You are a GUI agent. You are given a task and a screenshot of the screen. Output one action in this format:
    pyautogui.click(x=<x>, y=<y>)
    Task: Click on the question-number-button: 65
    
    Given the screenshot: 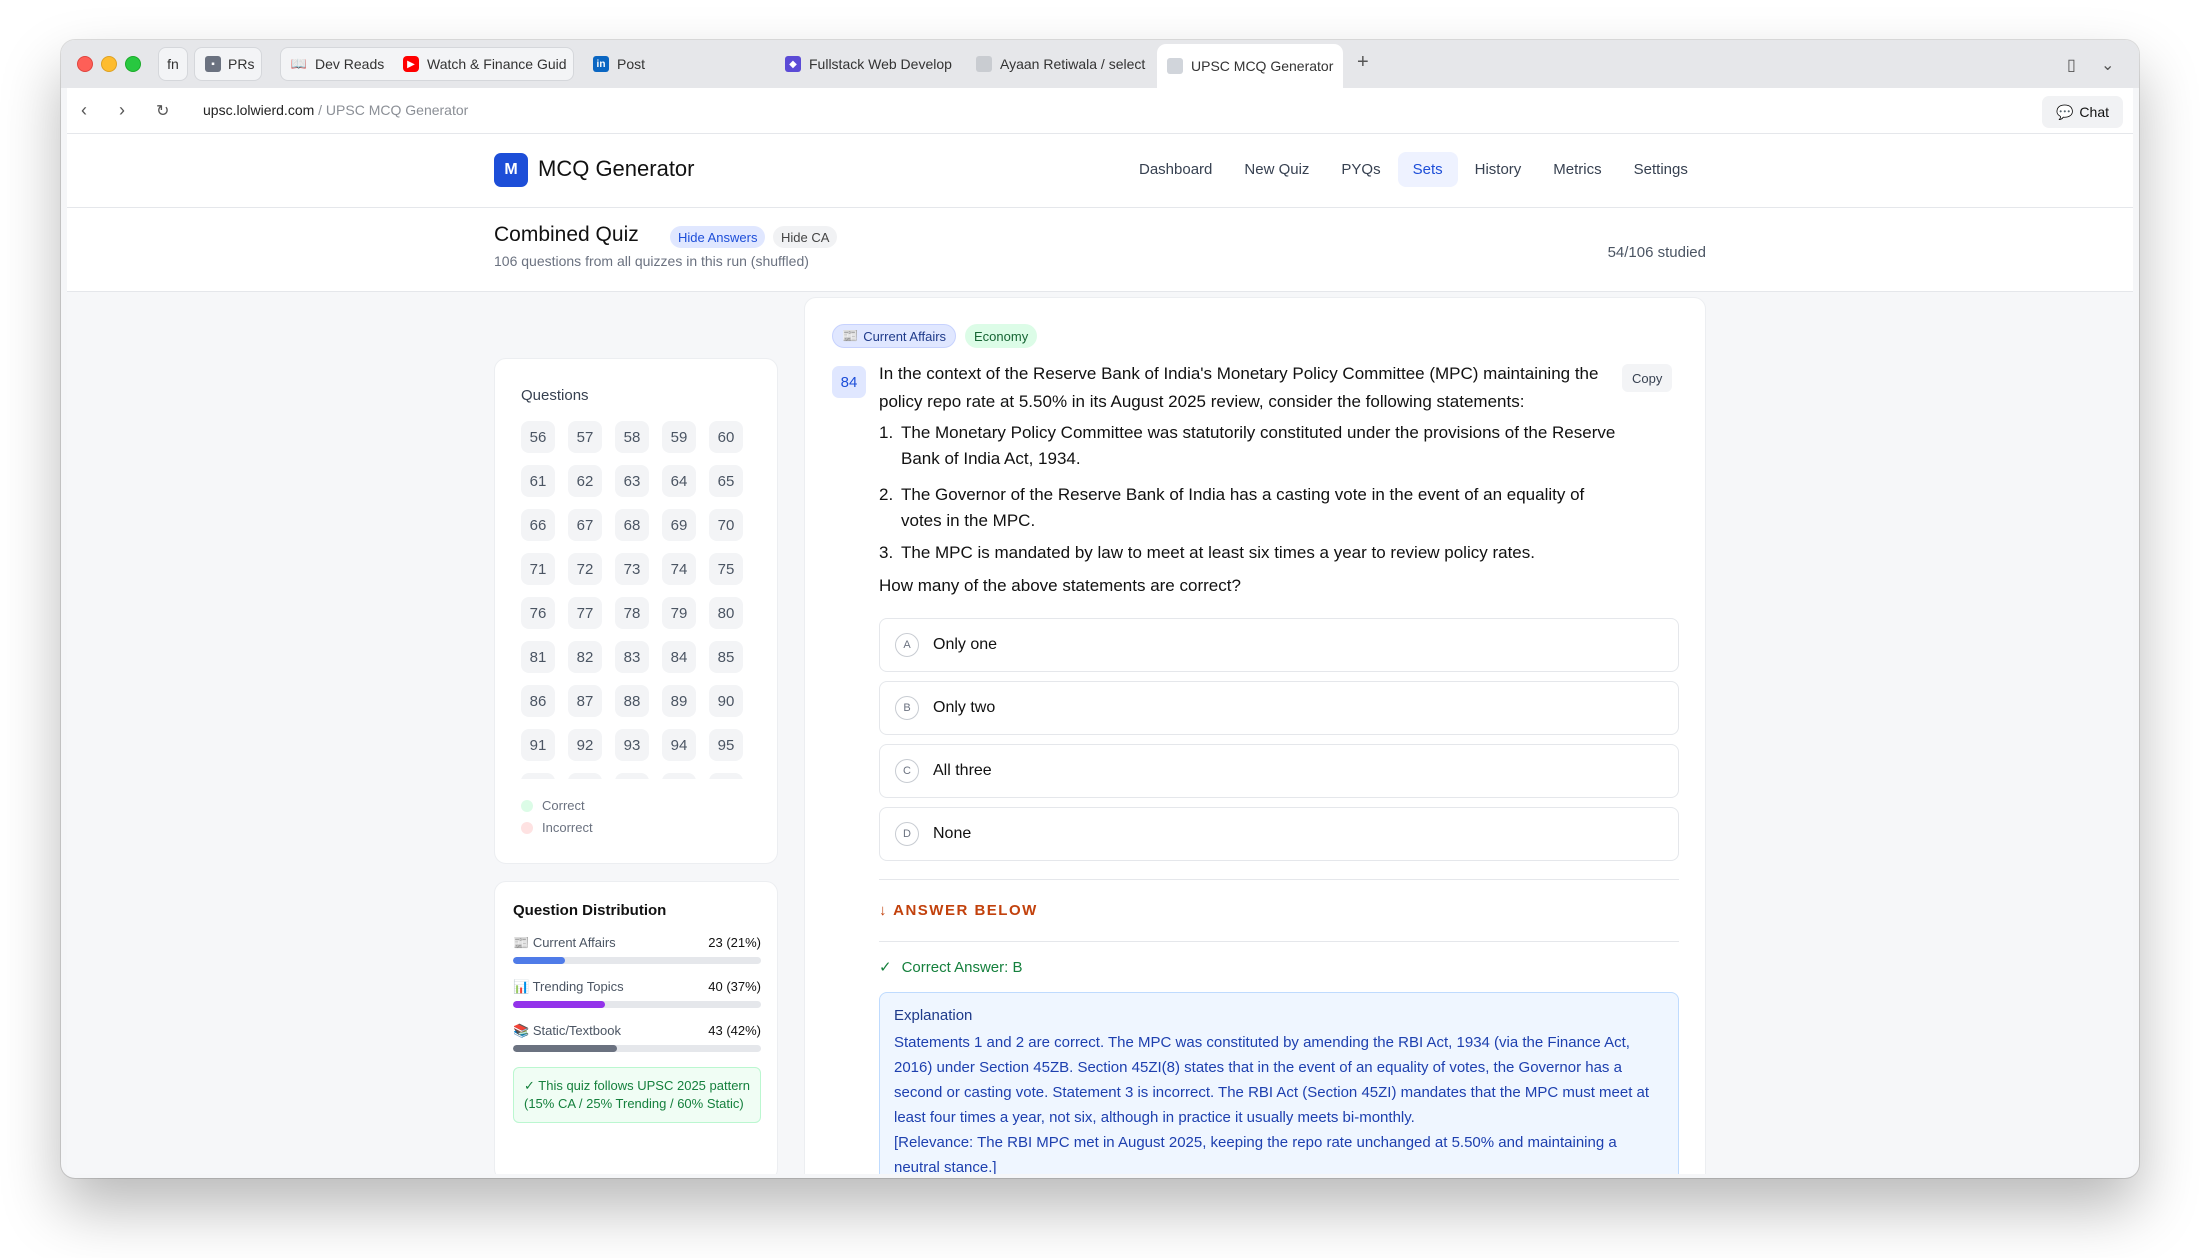 What is the action you would take?
    pyautogui.click(x=726, y=481)
    